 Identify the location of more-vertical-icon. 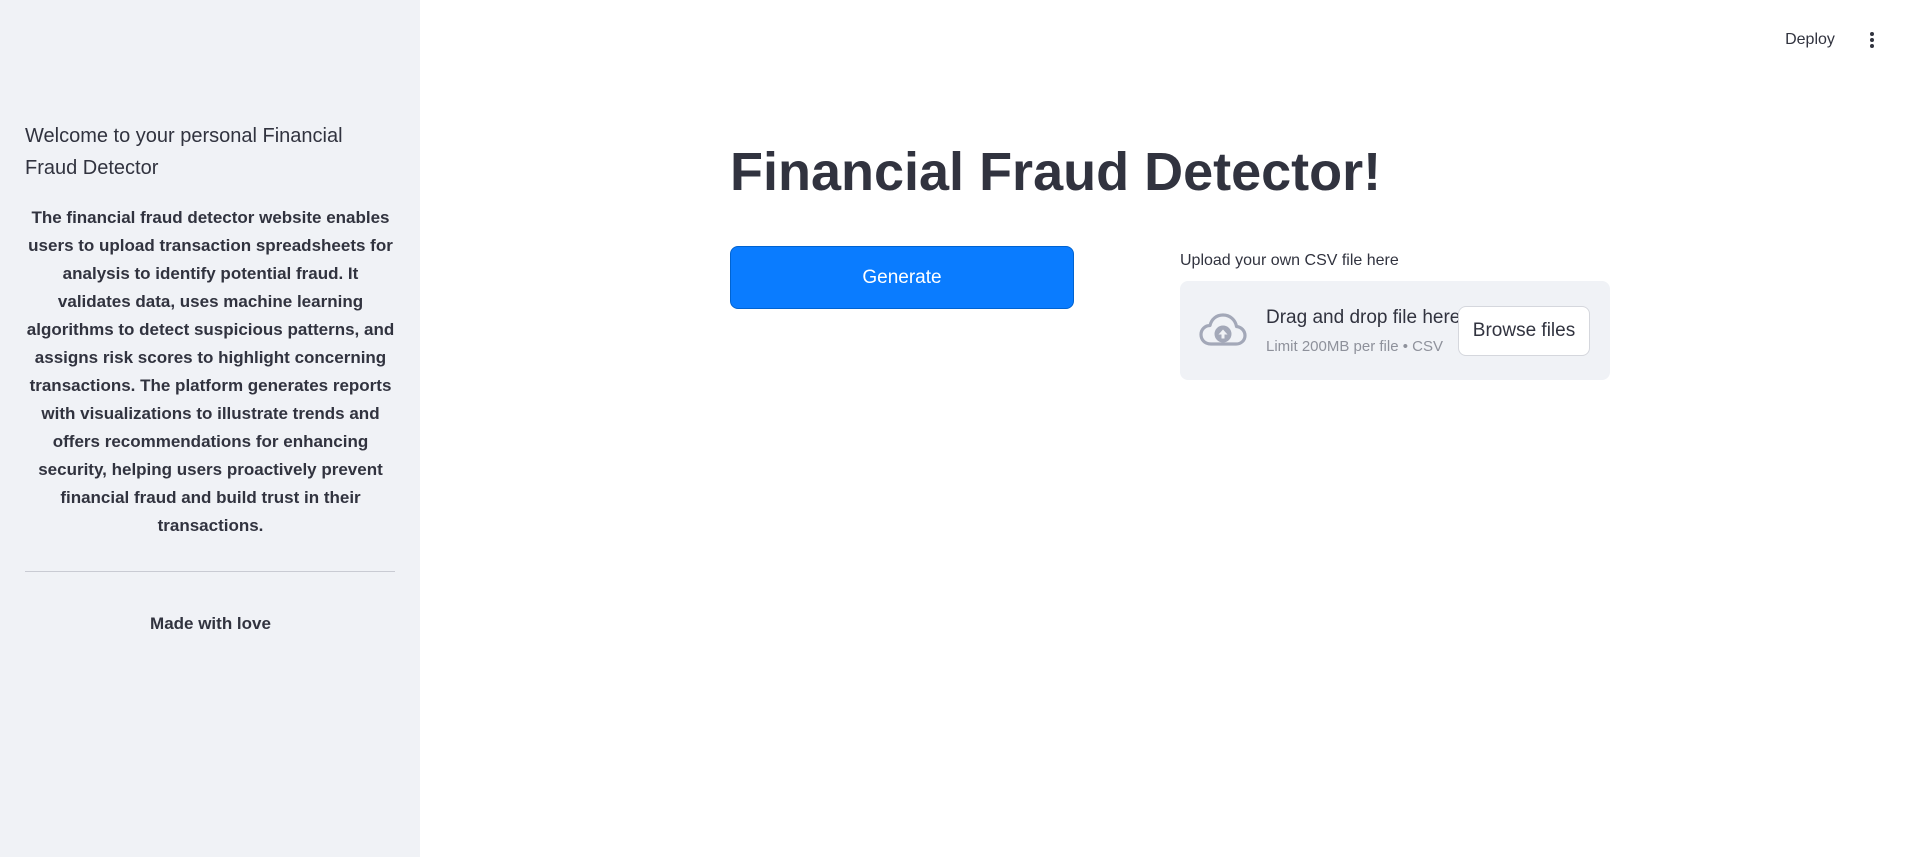
(1872, 40).